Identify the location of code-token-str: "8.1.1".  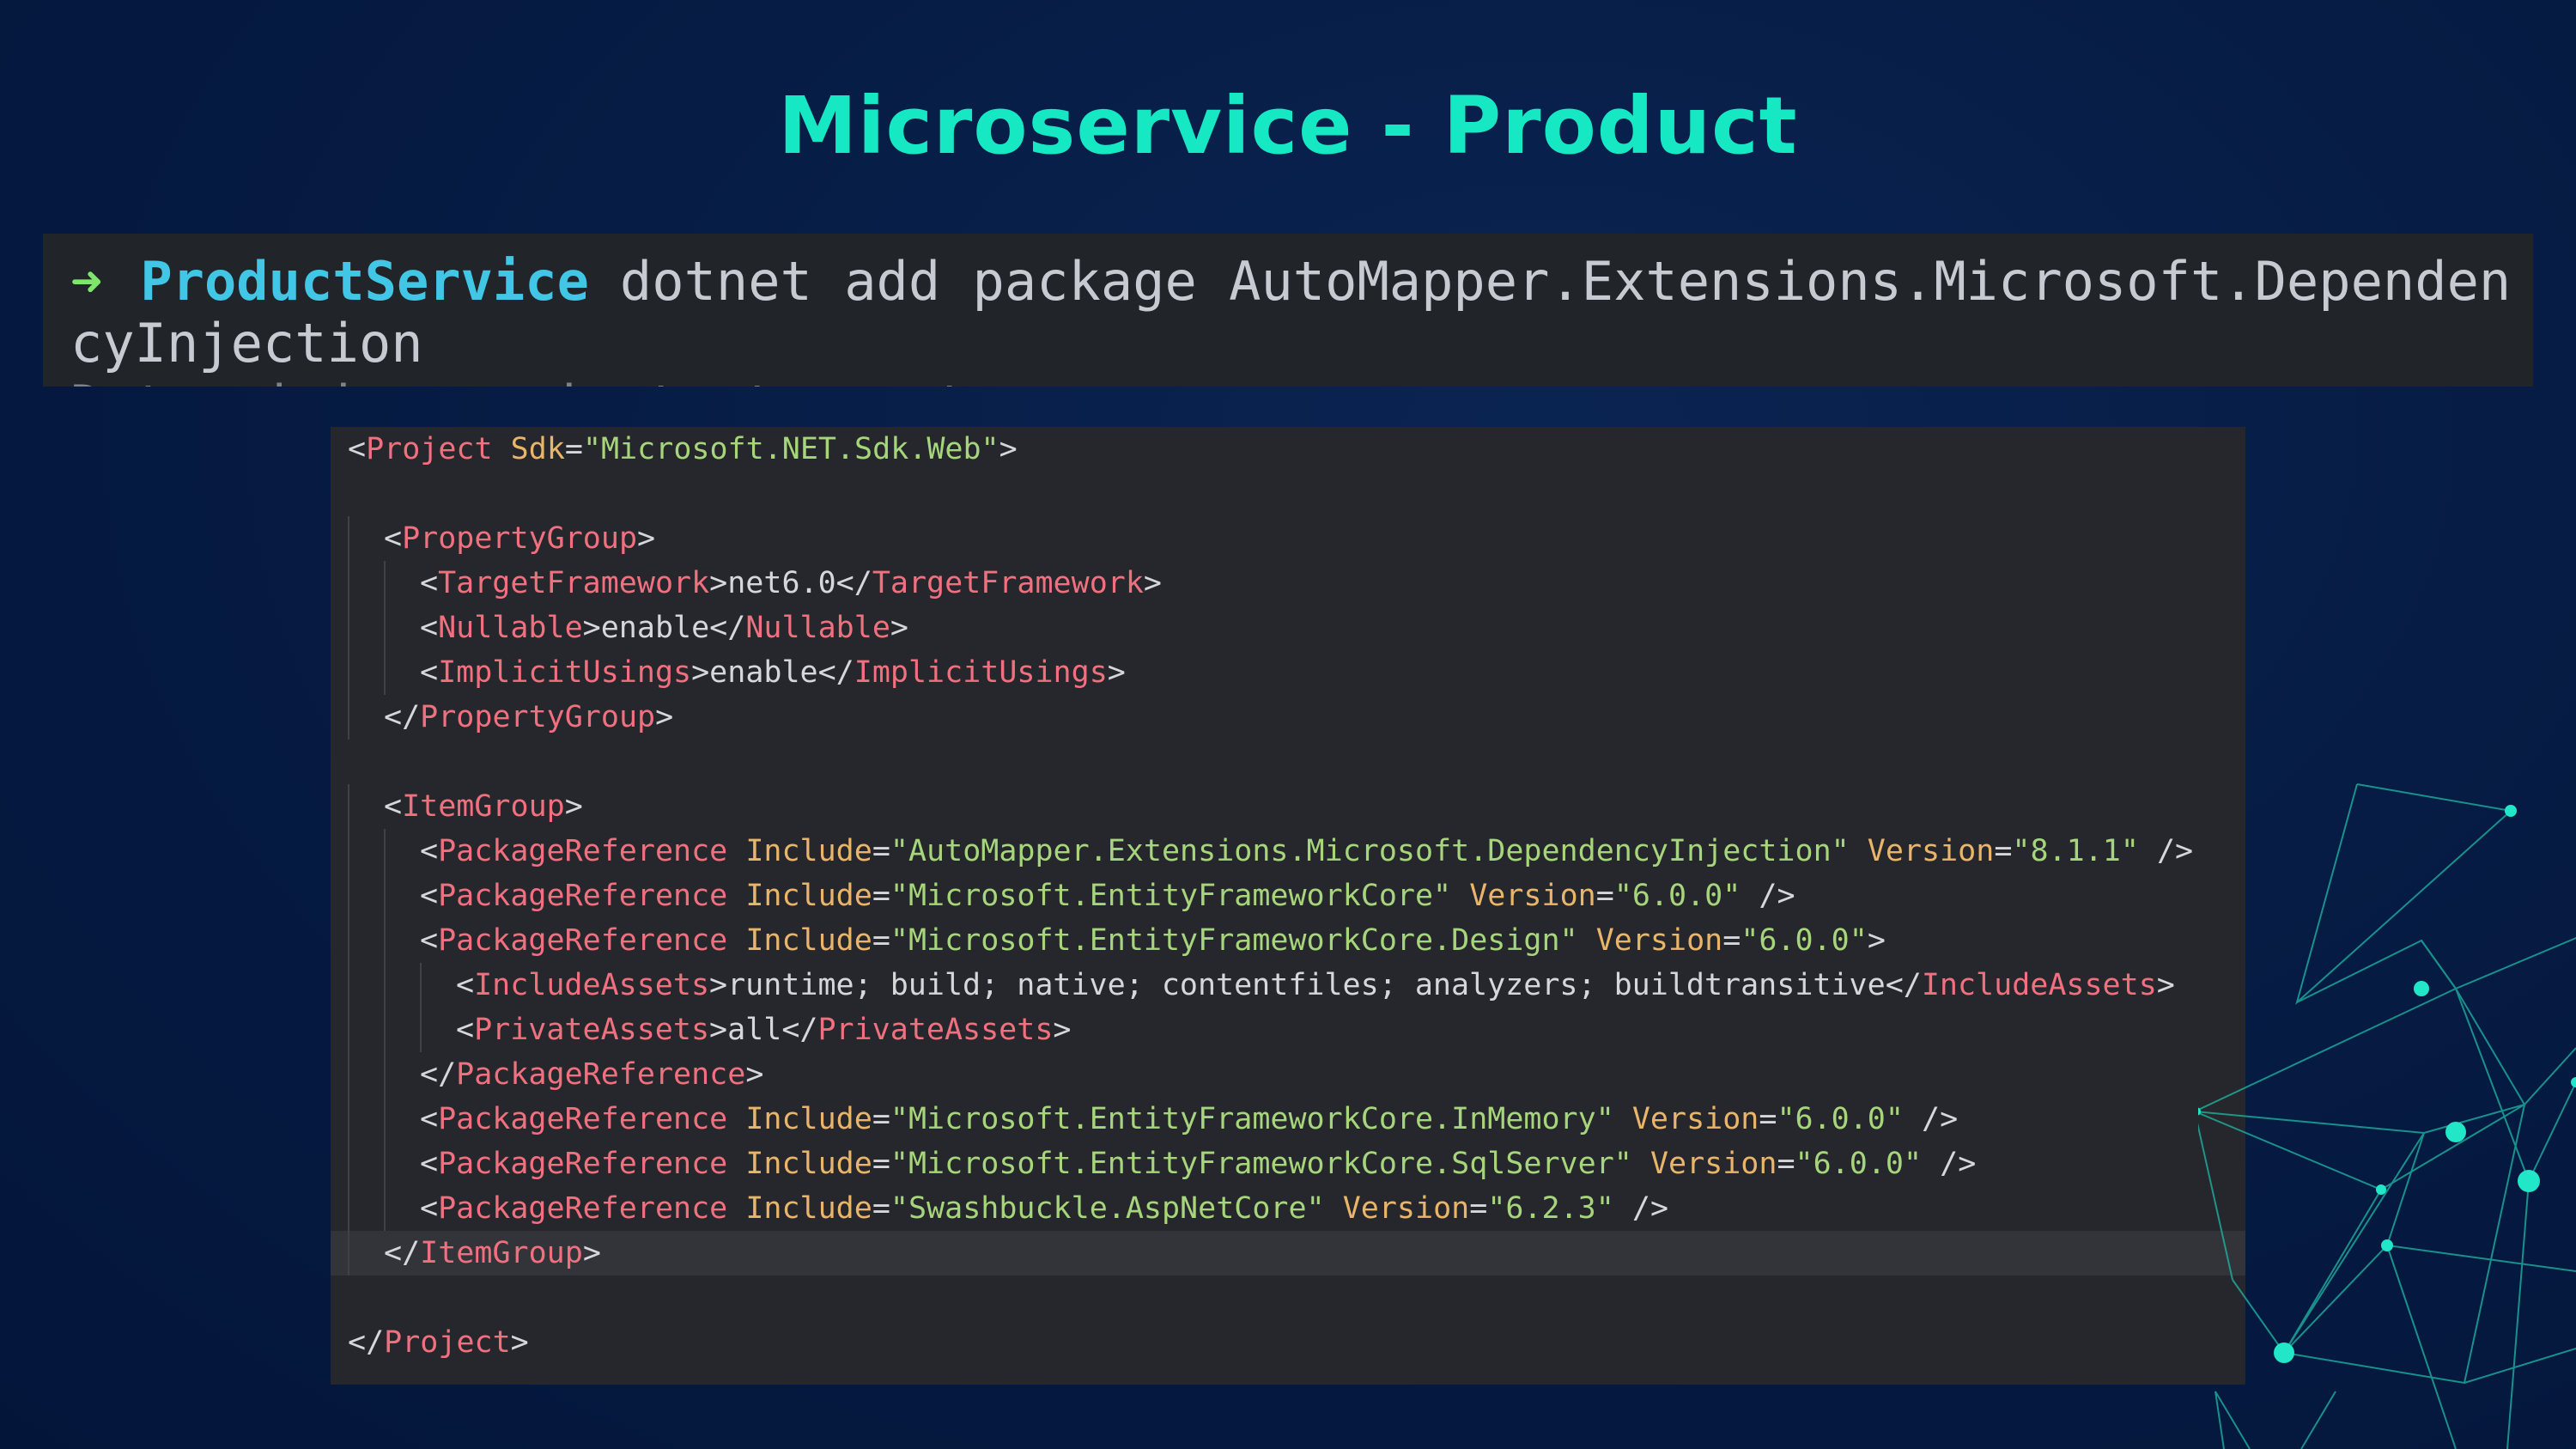
(2075, 851).